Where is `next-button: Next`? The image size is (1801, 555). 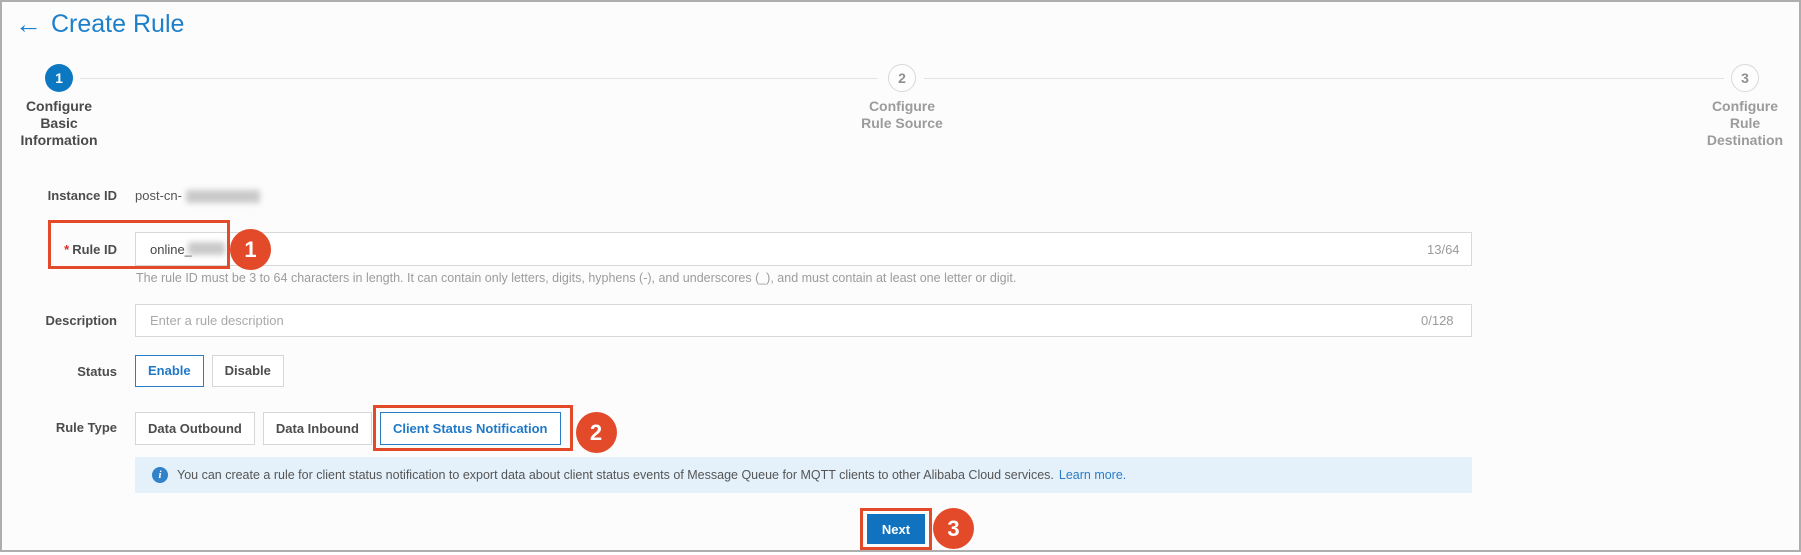
next-button: Next is located at coordinates (896, 529).